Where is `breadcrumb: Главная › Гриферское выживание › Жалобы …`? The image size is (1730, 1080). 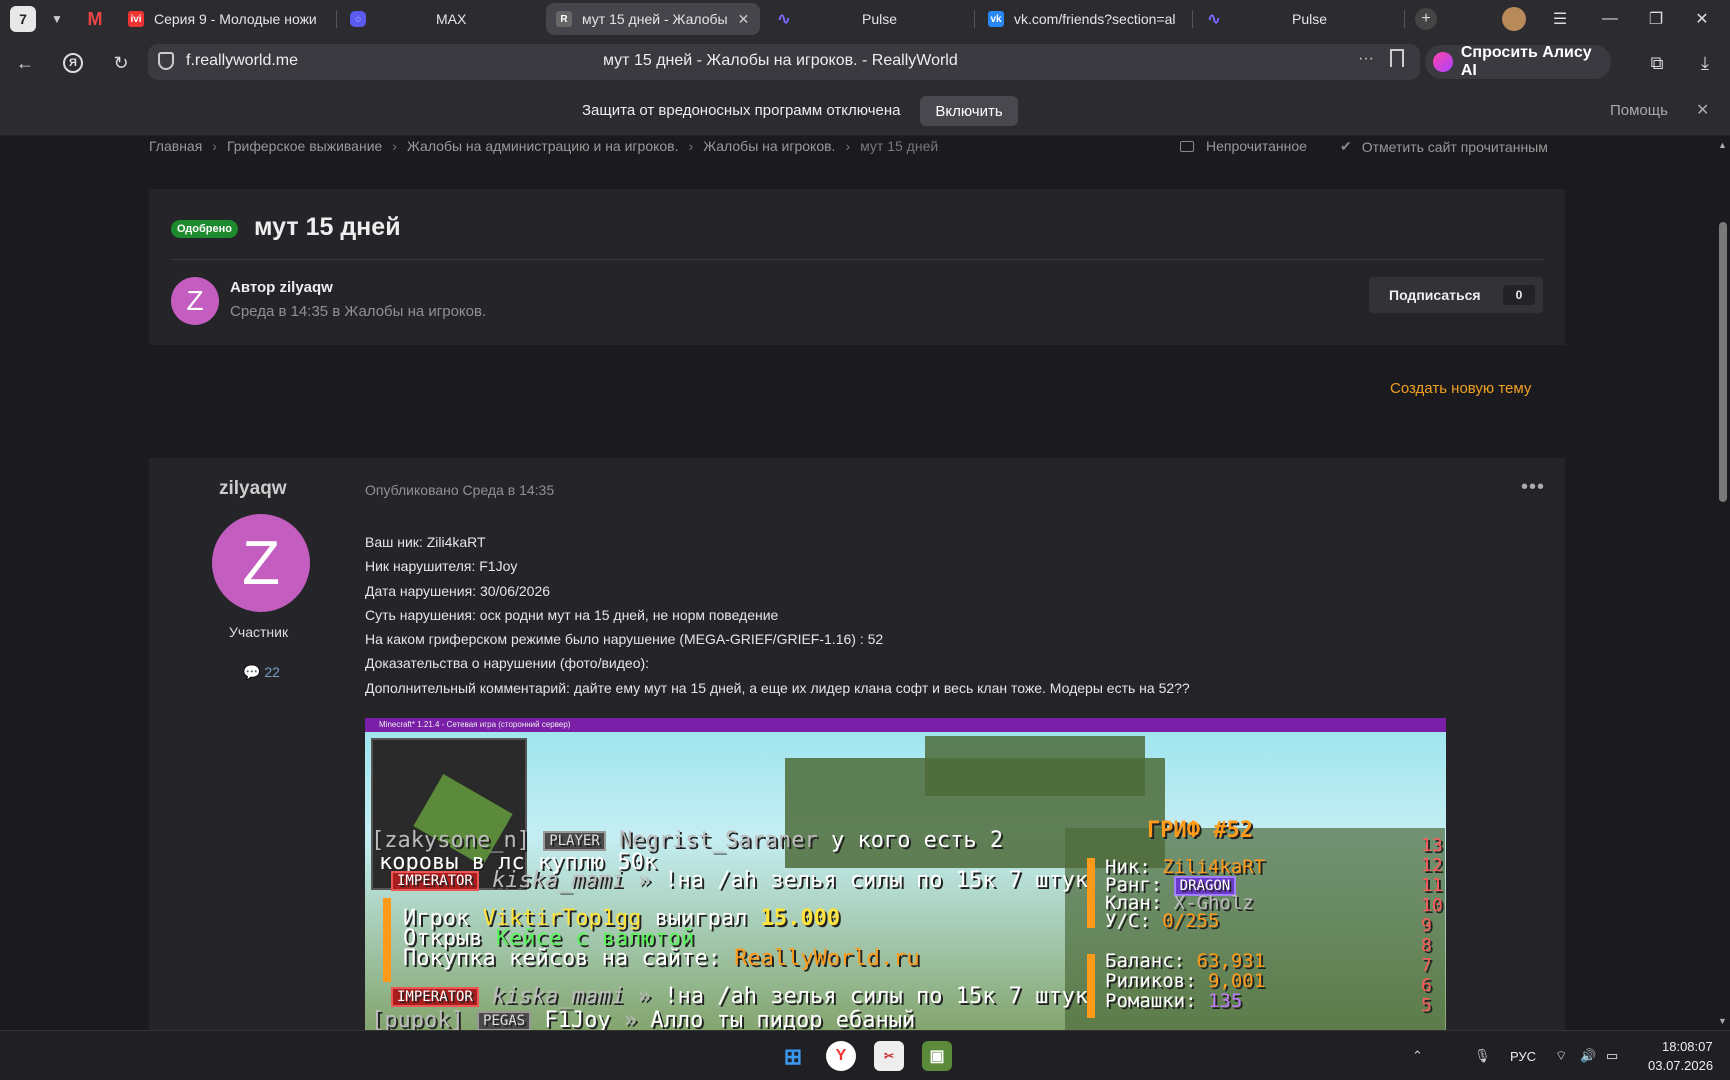
breadcrumb: Главная › Гриферское выживание › Жалобы … is located at coordinates (543, 146).